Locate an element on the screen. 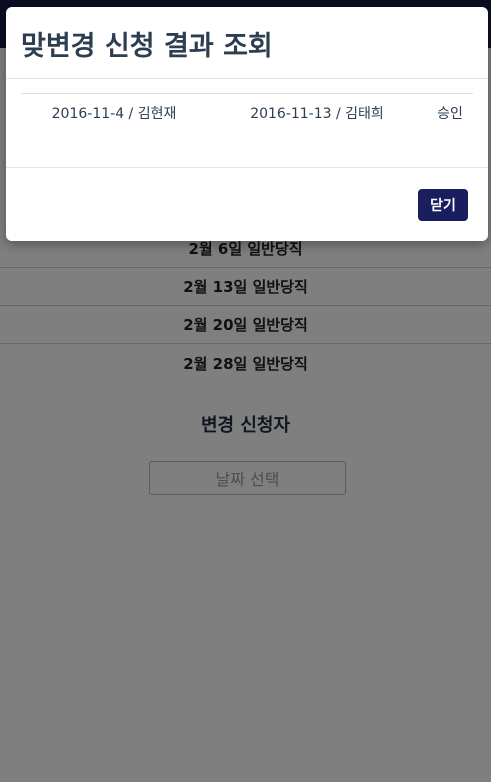 The height and width of the screenshot is (782, 491). modal-body: 2016-11-4 / 김현재 2016-11-13 / 김태희 승인 is located at coordinates (247, 130).